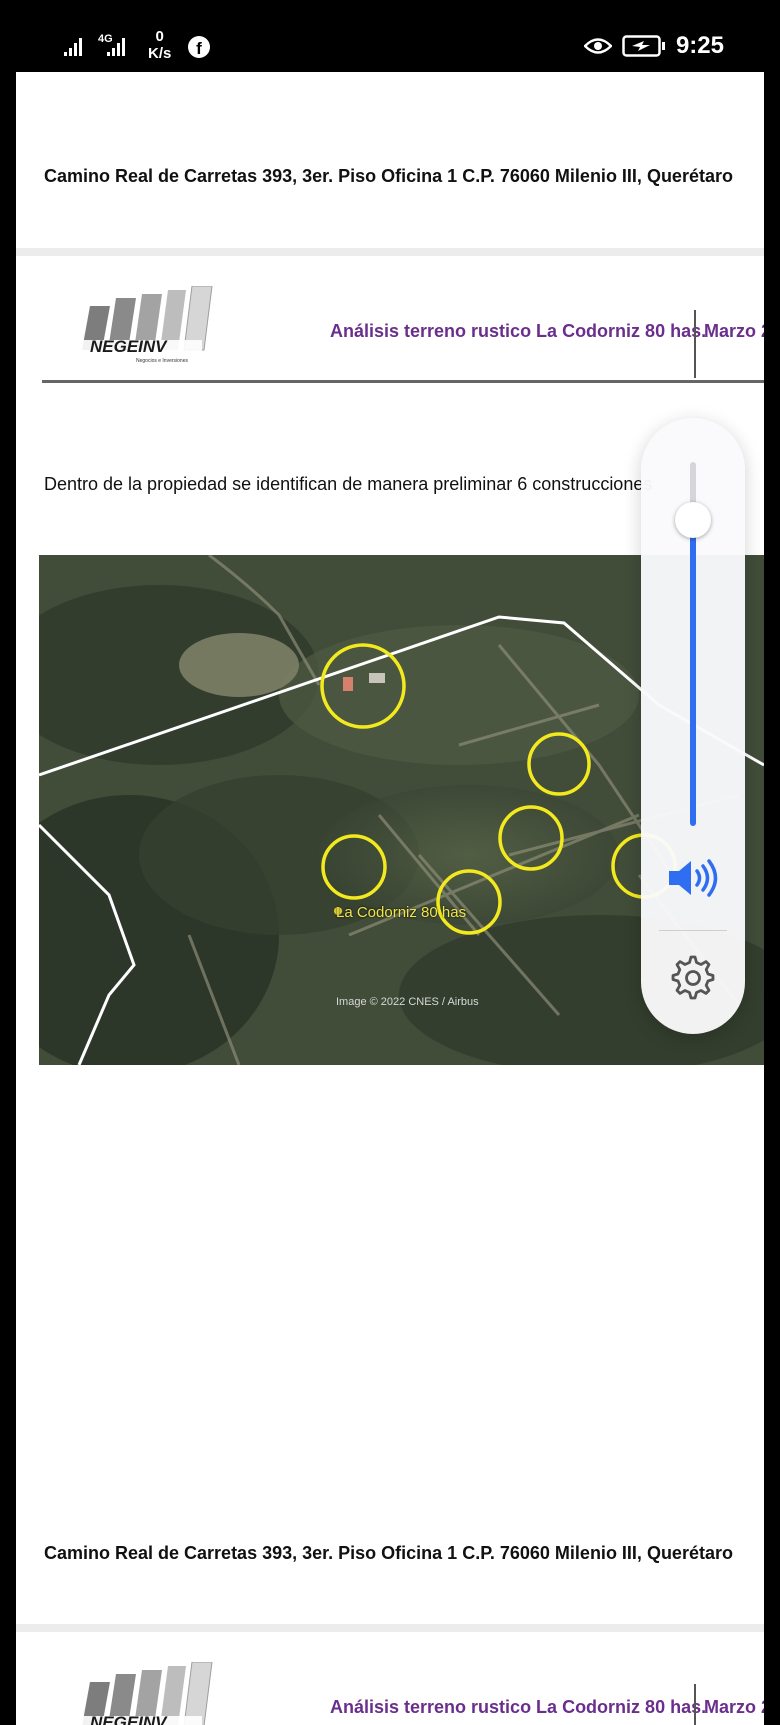 The image size is (780, 1725). I want to click on logo-text: NEGEINV, so click(129, 346).